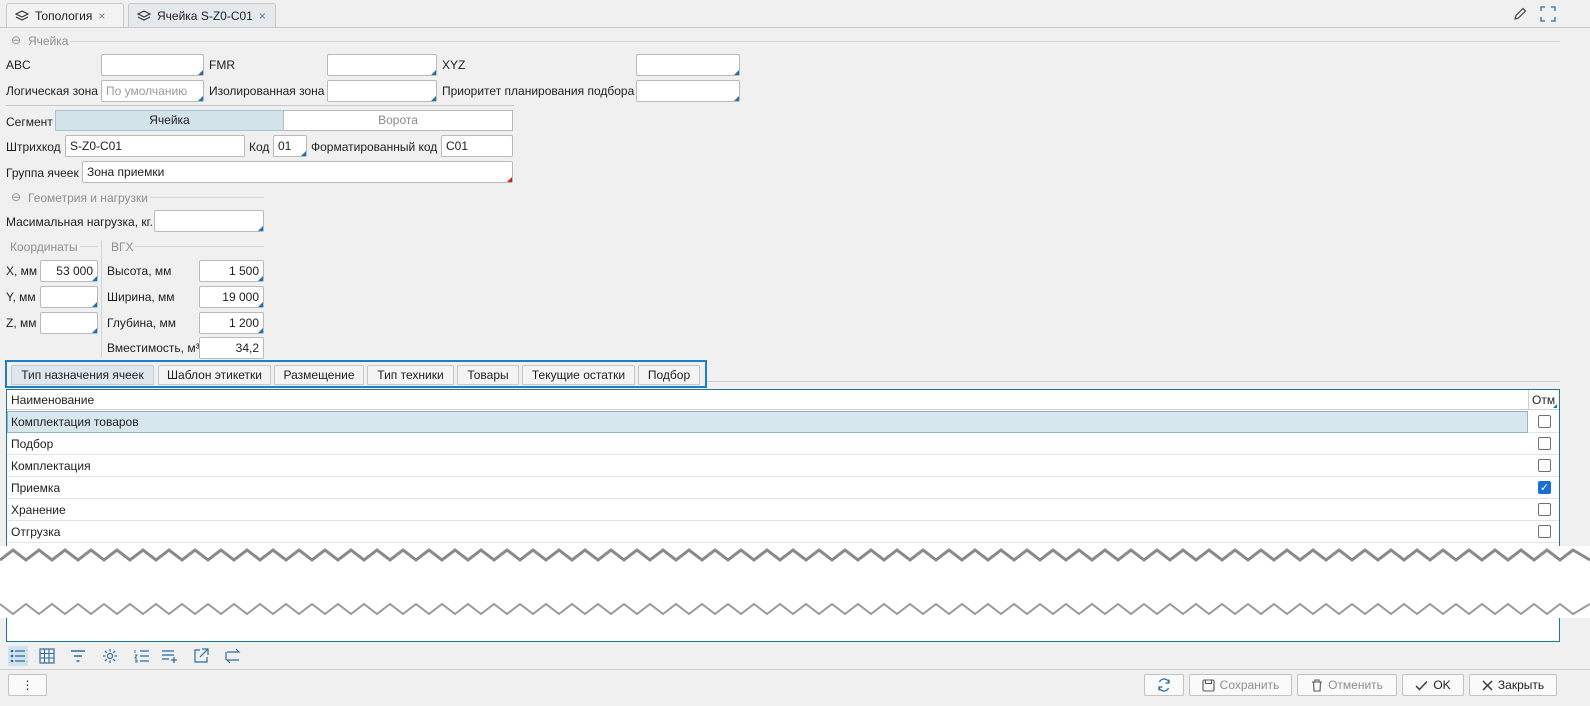  I want to click on tab-label: Топология, so click(64, 15).